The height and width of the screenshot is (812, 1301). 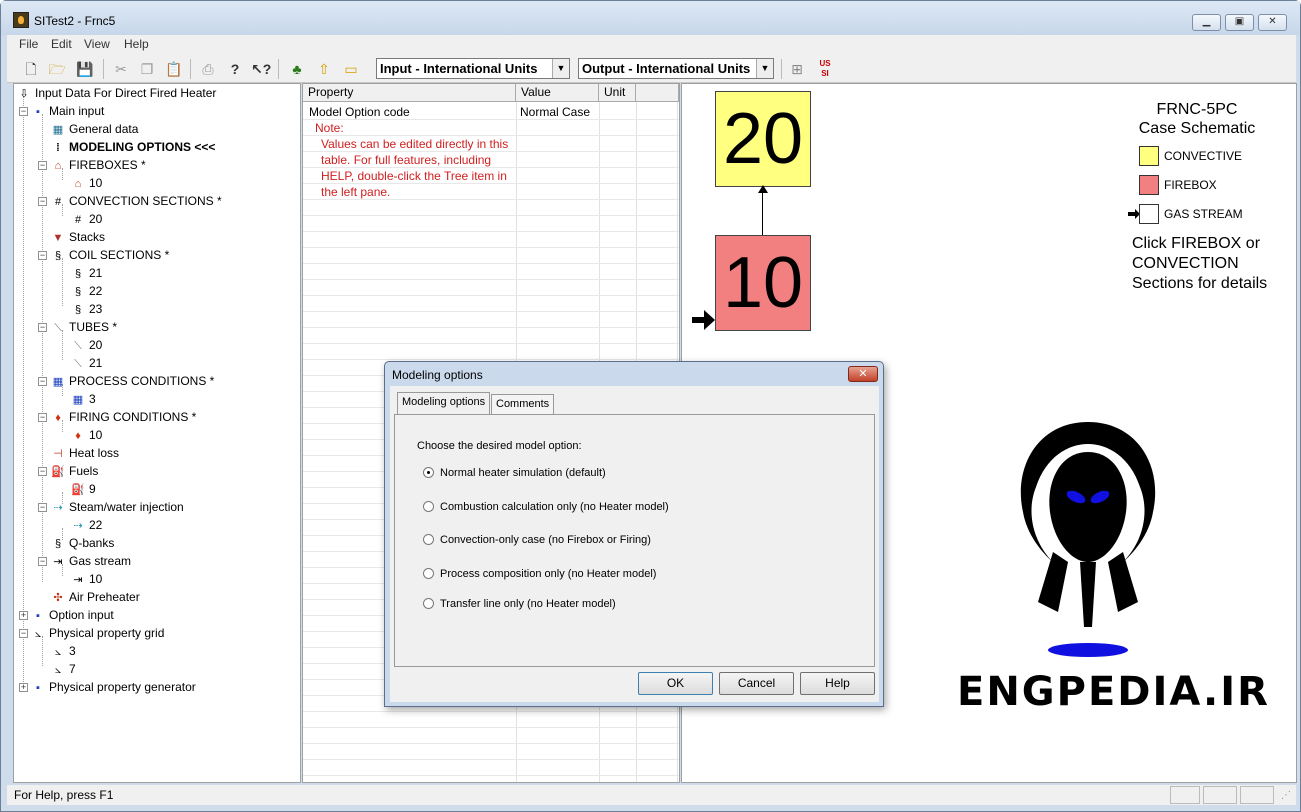 I want to click on tree-item-coil-23: § 23, so click(x=86, y=309).